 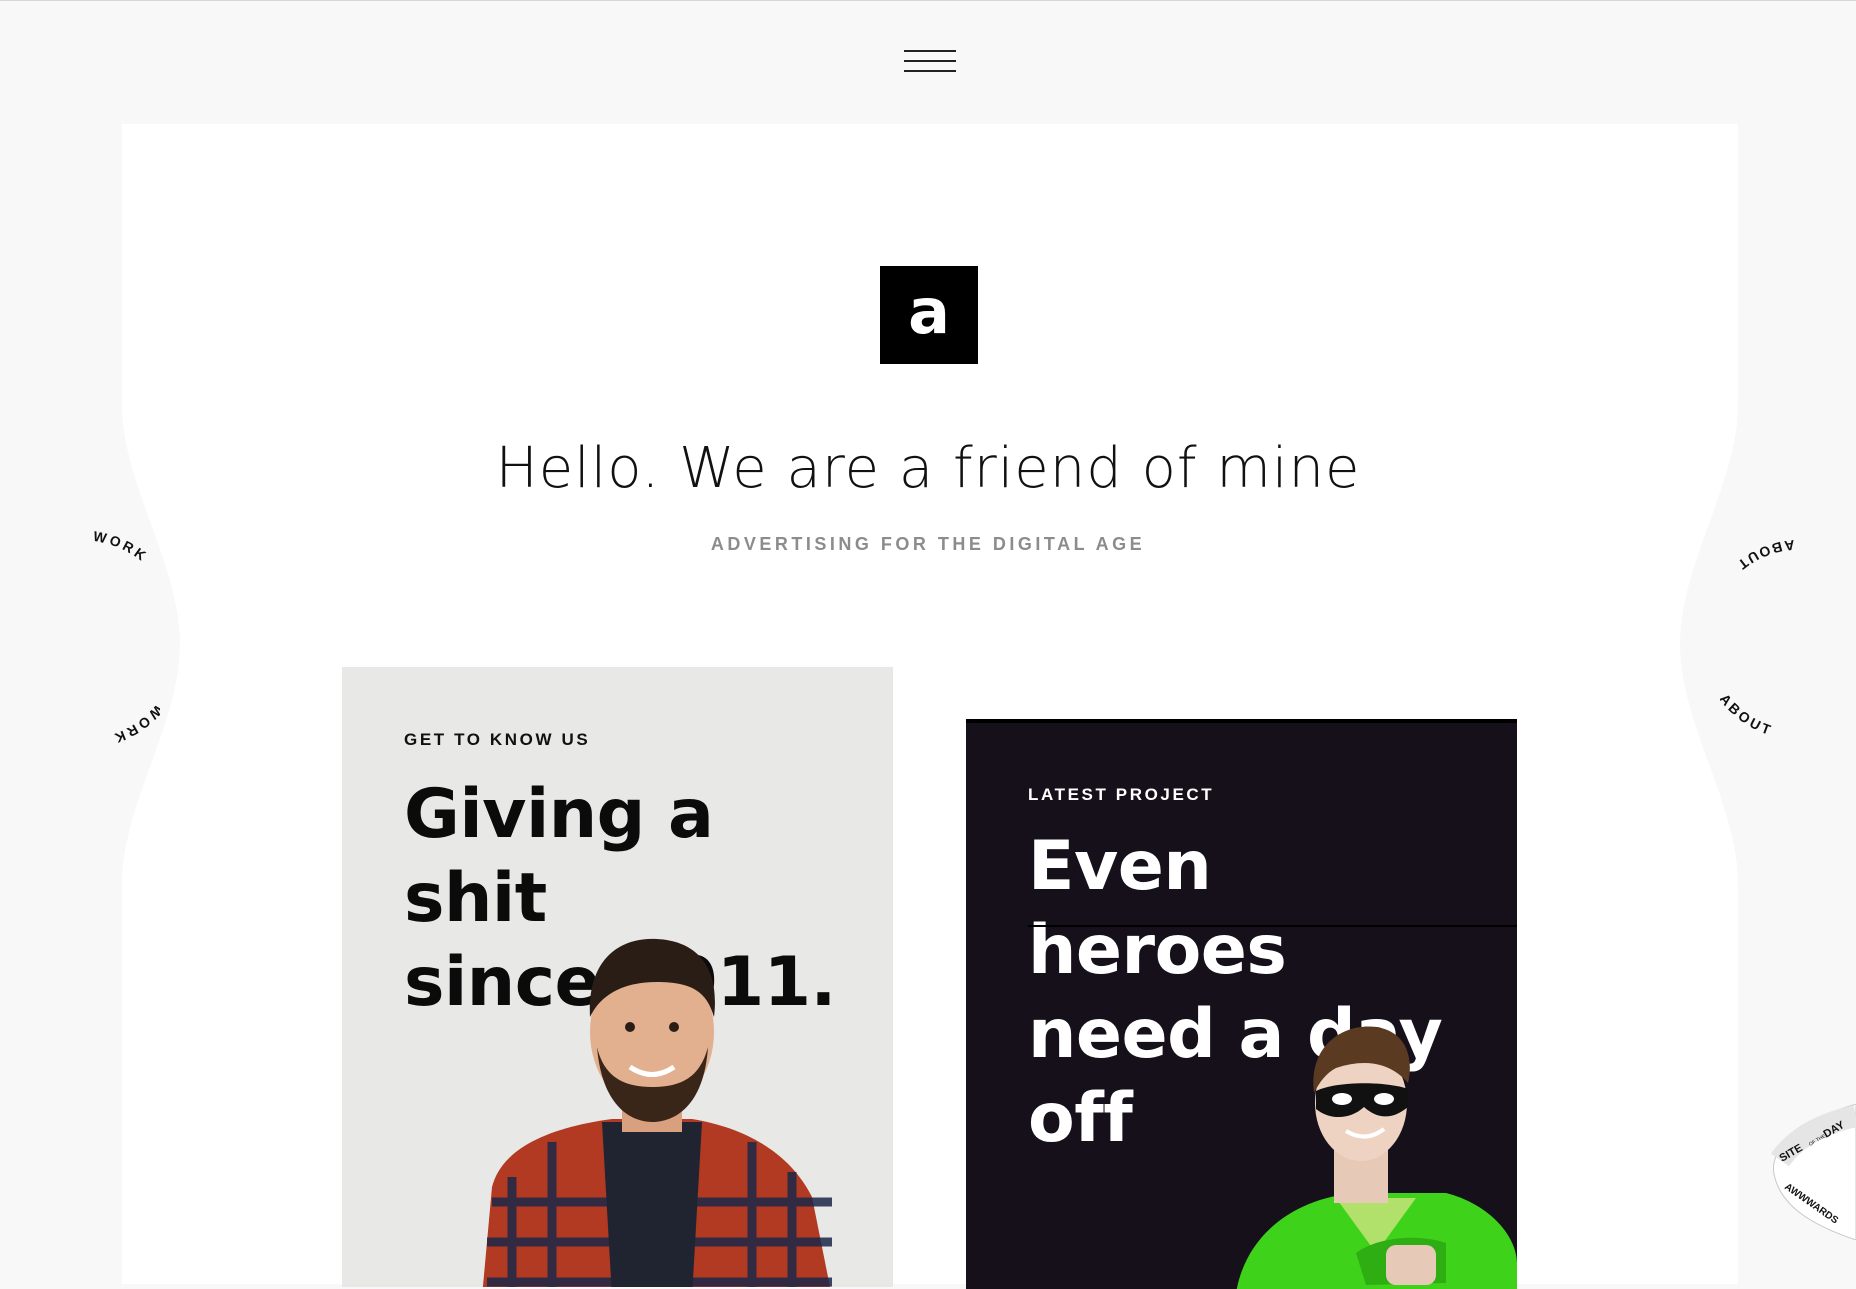 I want to click on man-portrait-image, so click(x=657, y=1112).